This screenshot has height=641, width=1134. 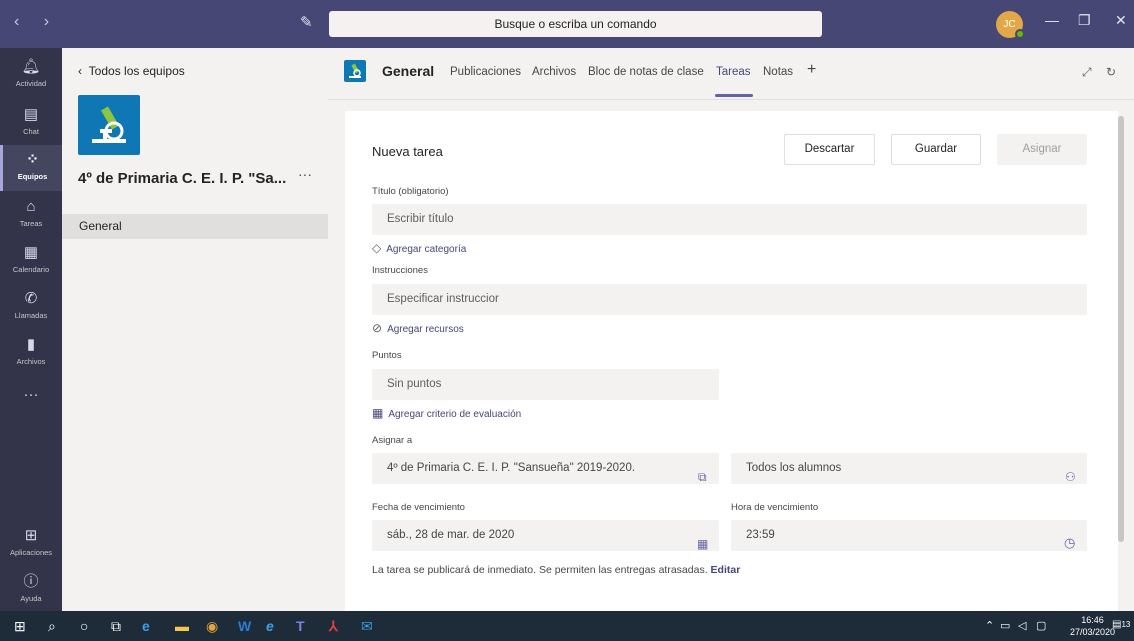 I want to click on notifications-icon: ▤13, so click(x=1121, y=624).